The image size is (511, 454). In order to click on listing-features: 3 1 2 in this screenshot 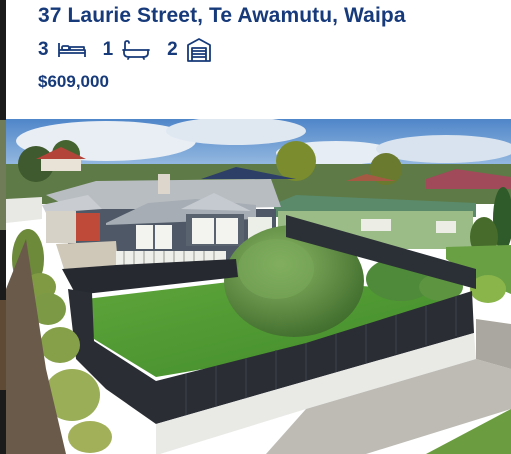, I will do `click(133, 50)`.